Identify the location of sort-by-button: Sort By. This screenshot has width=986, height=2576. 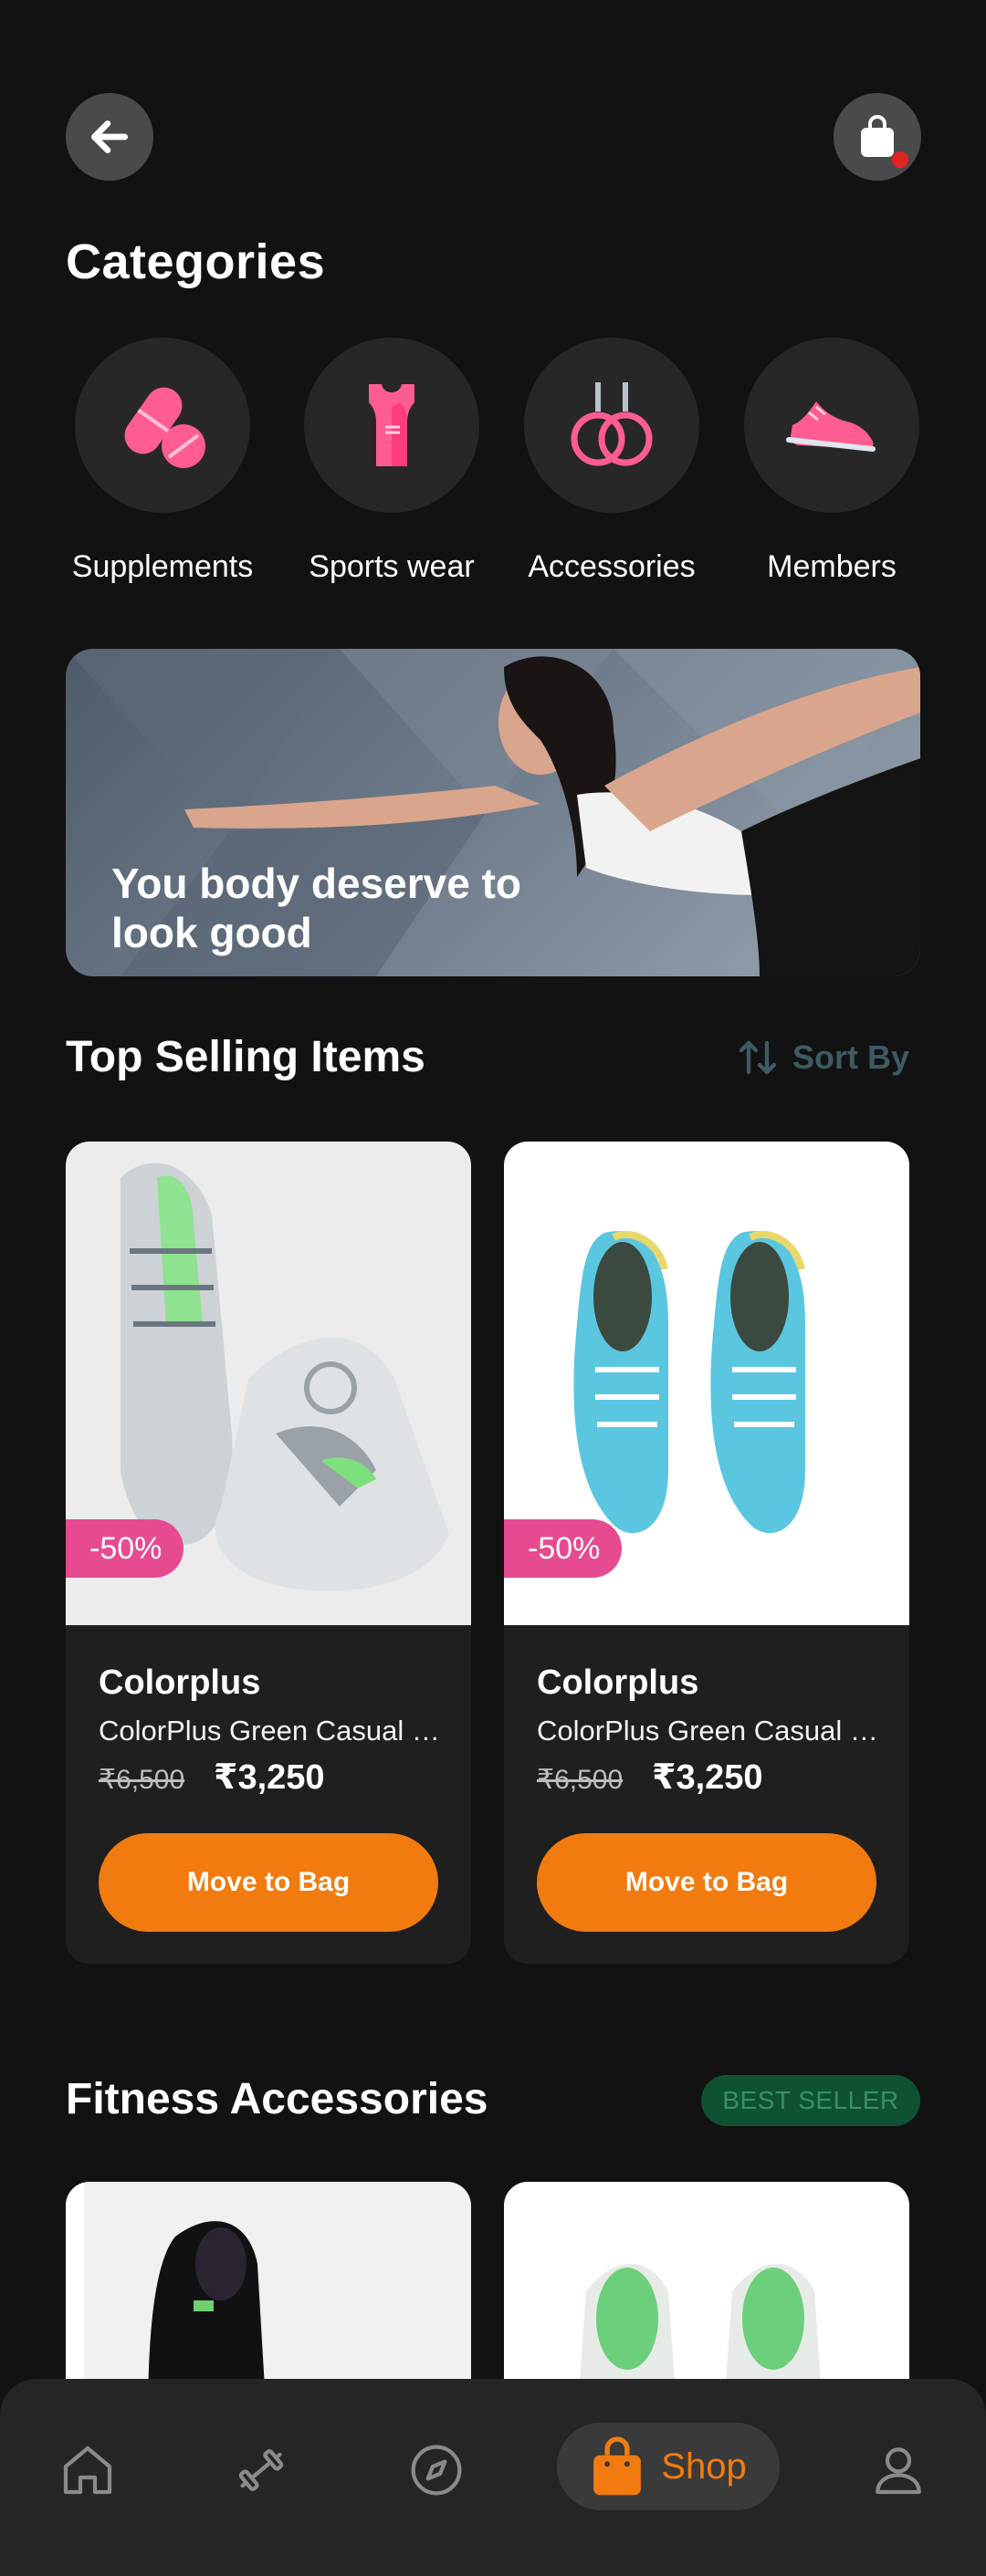
(822, 1057).